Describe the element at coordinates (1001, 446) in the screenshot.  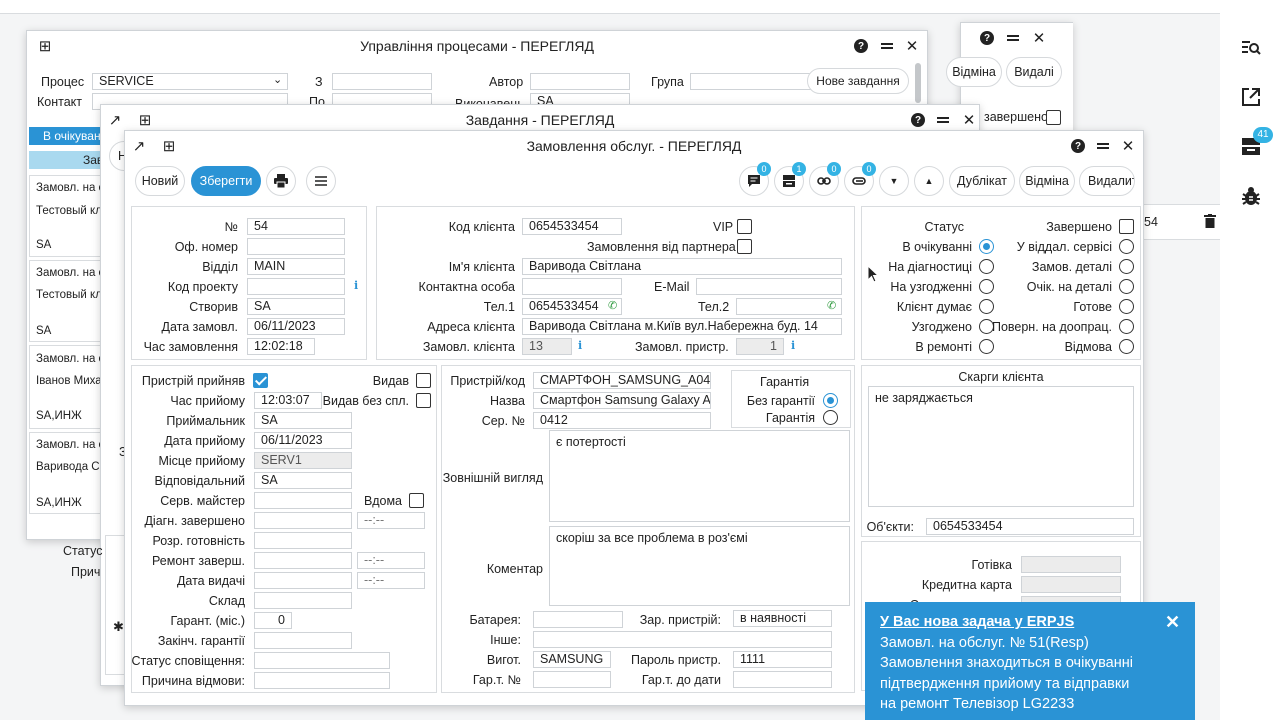
I see `complaints-textarea: не заряджається` at that location.